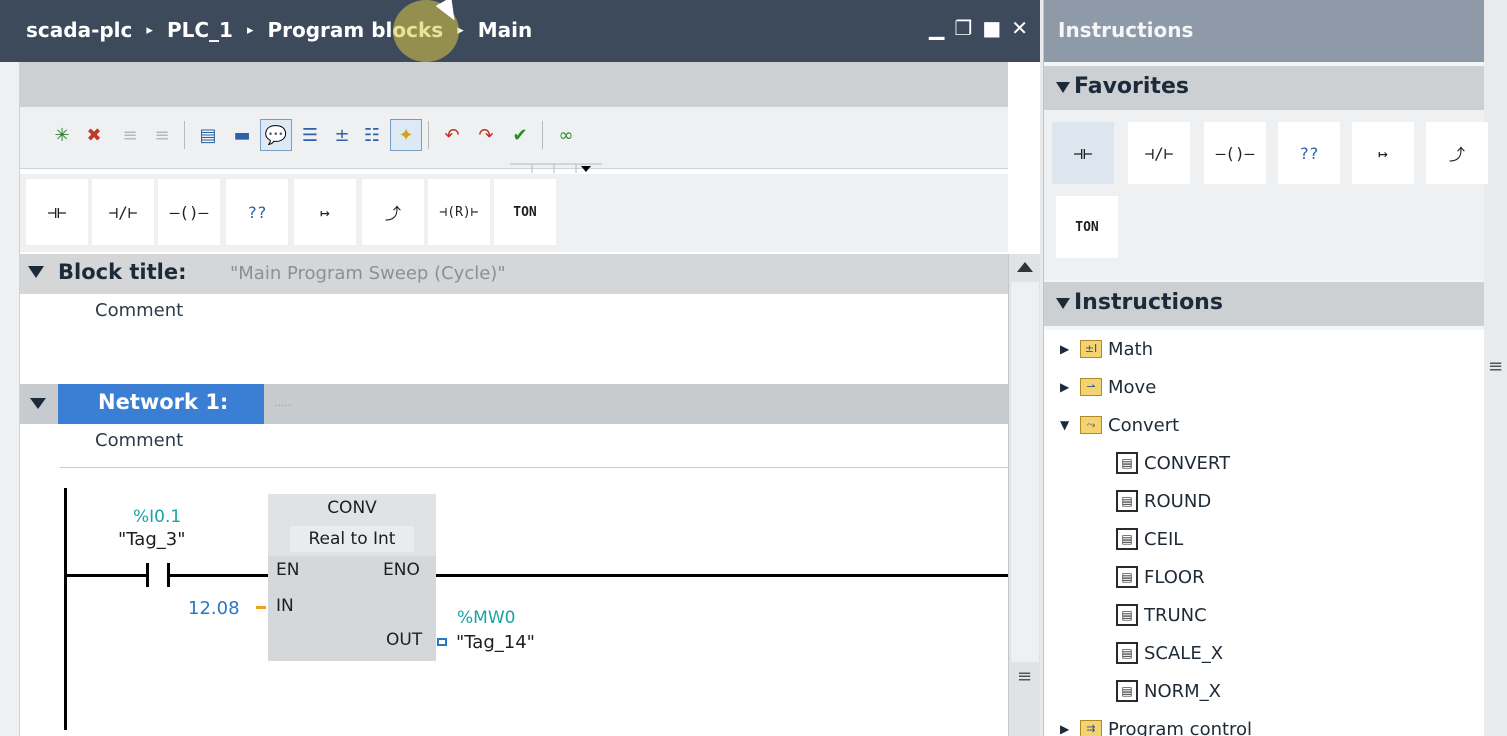 This screenshot has height=736, width=1507. Describe the element at coordinates (1264, 653) in the screenshot. I see `tree-item-scale-x: ▤ SCALE_X` at that location.